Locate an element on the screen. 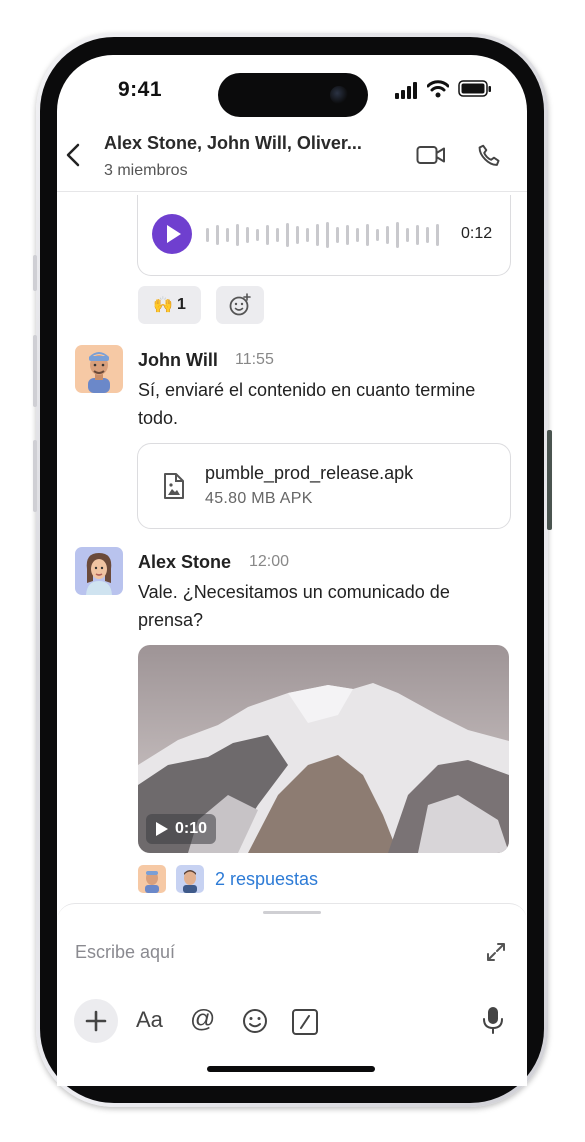 This screenshot has height=1142, width=585. back-icon is located at coordinates (74, 155).